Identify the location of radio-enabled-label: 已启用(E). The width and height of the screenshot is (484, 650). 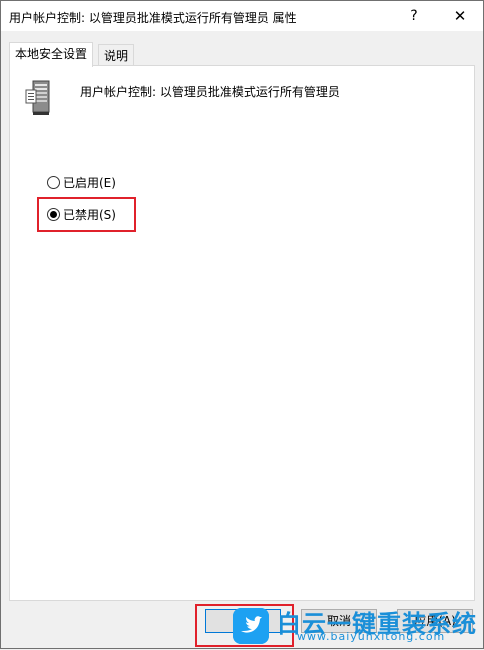
(89, 183).